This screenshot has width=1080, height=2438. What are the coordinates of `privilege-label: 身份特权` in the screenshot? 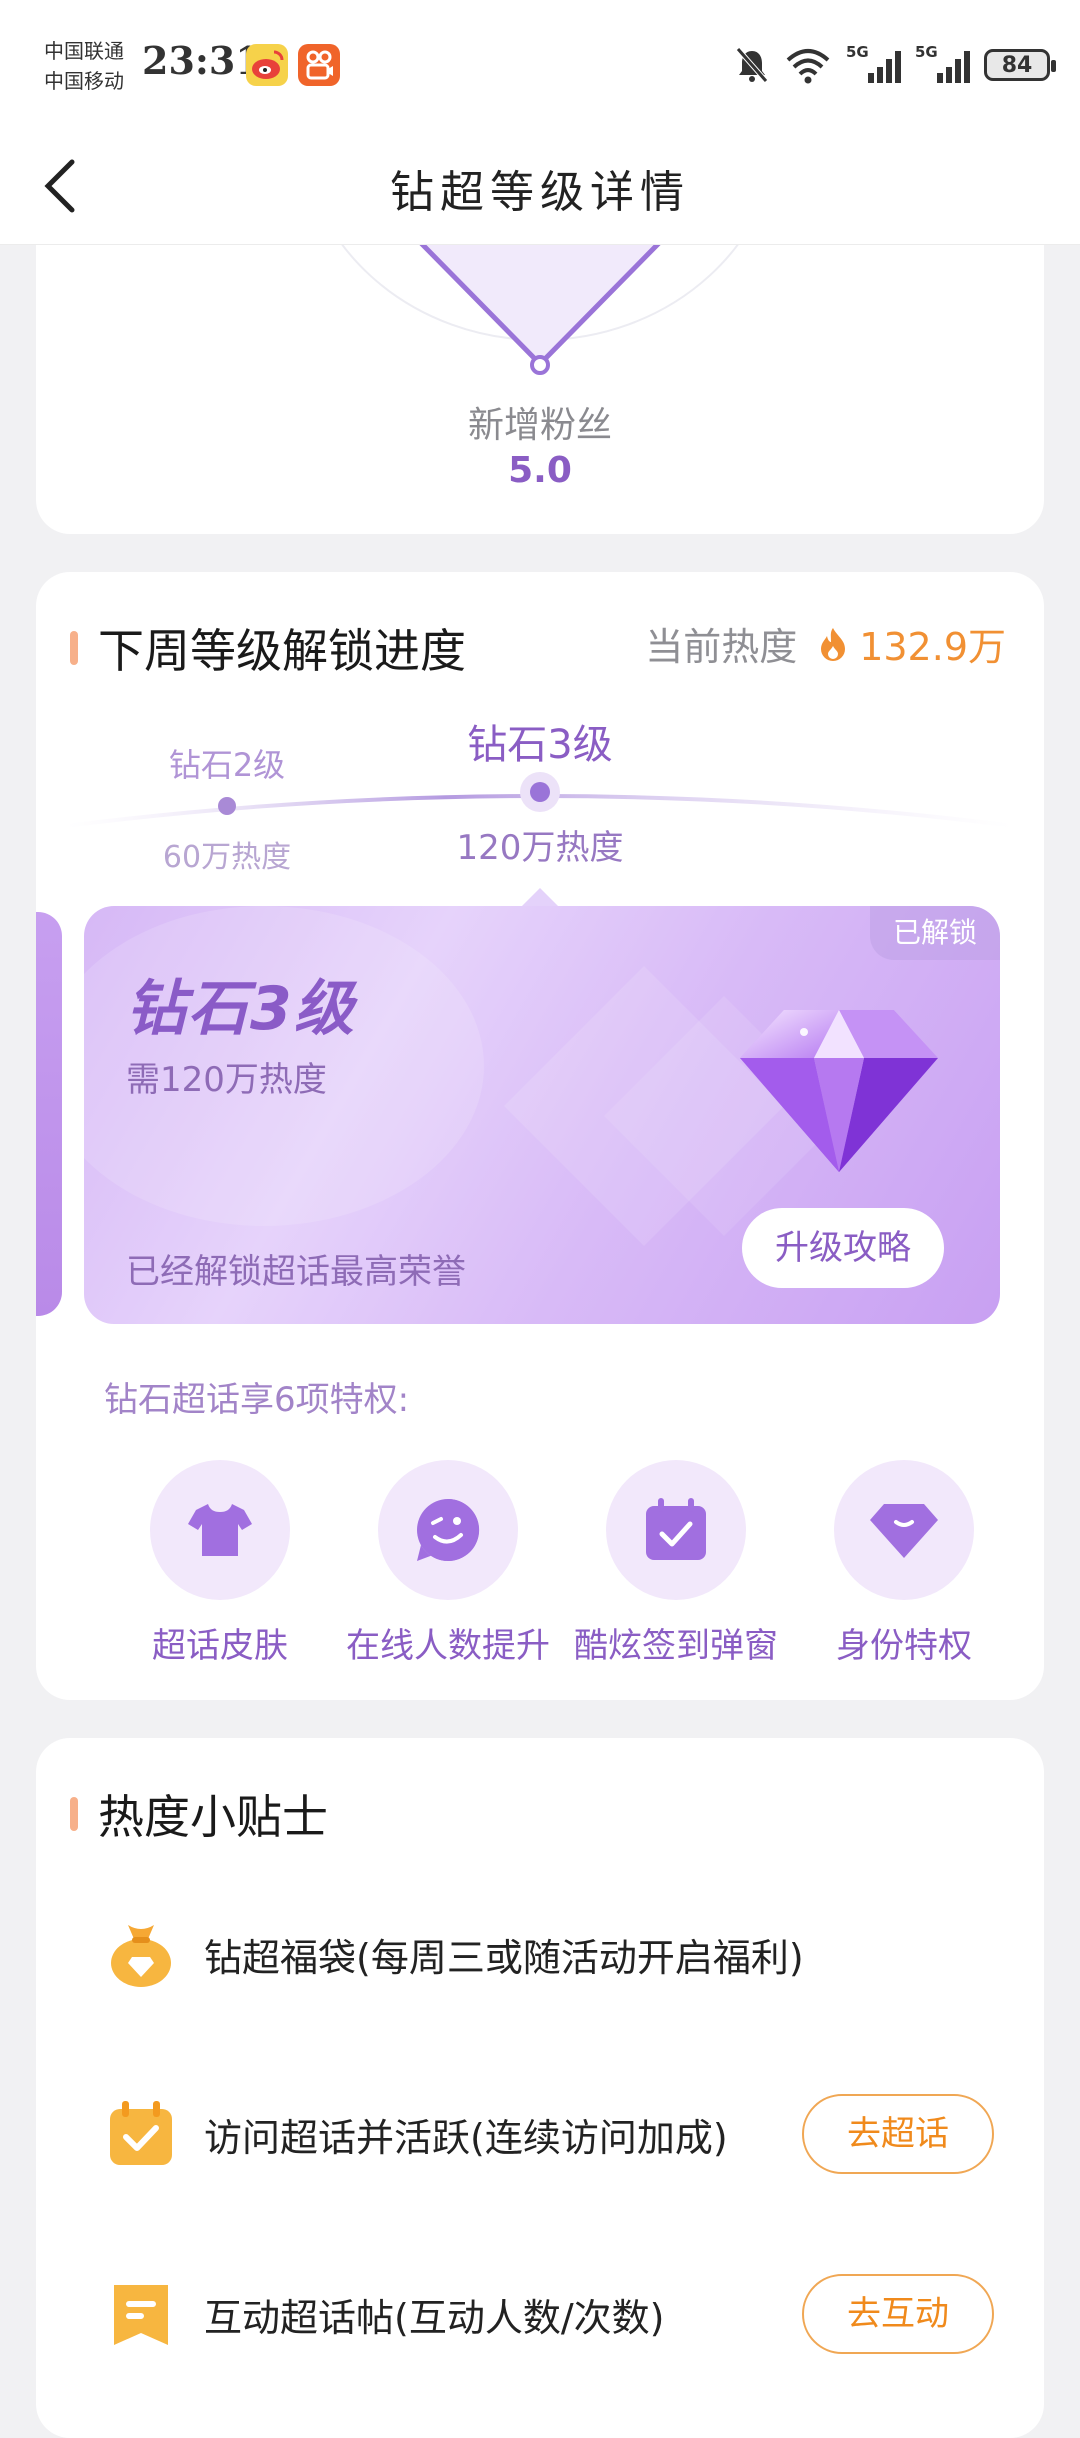 It's located at (904, 1646).